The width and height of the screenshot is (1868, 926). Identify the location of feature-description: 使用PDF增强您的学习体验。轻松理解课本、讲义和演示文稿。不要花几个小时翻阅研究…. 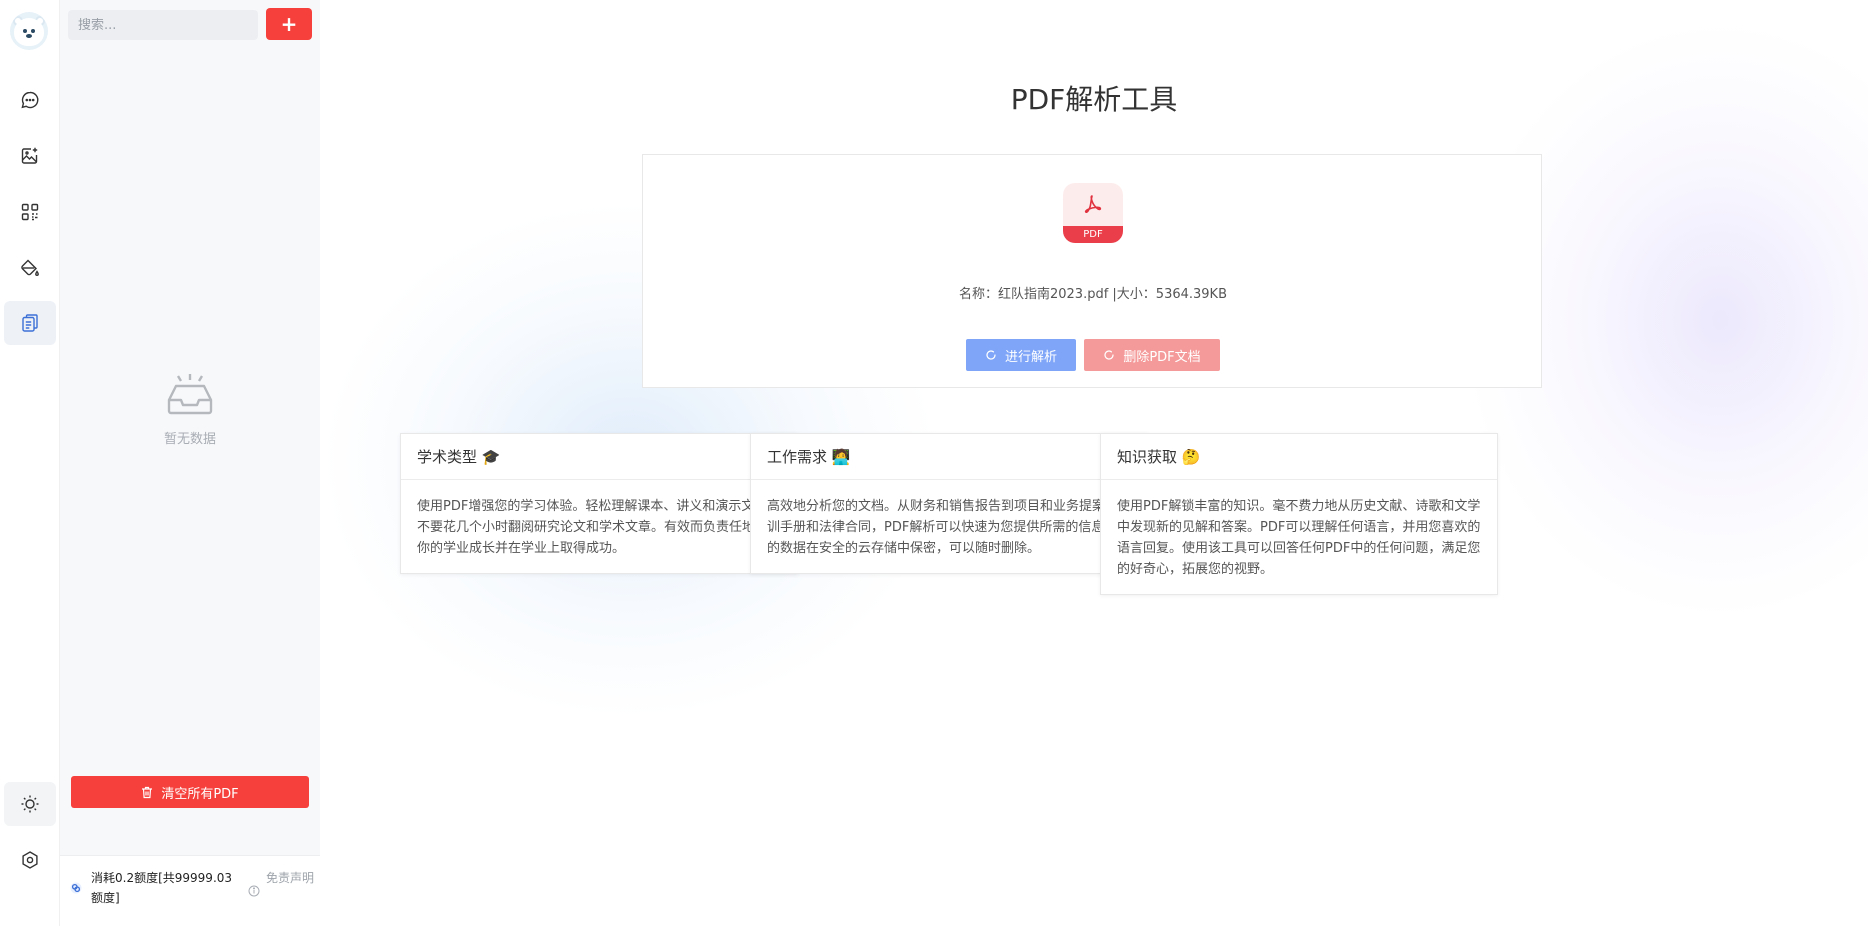
(599, 527).